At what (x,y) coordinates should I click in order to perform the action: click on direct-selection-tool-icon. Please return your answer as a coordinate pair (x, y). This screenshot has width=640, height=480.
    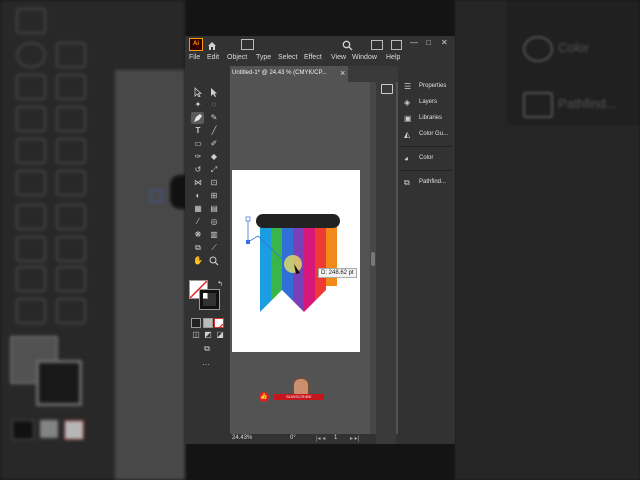
    Looking at the image, I should click on (214, 92).